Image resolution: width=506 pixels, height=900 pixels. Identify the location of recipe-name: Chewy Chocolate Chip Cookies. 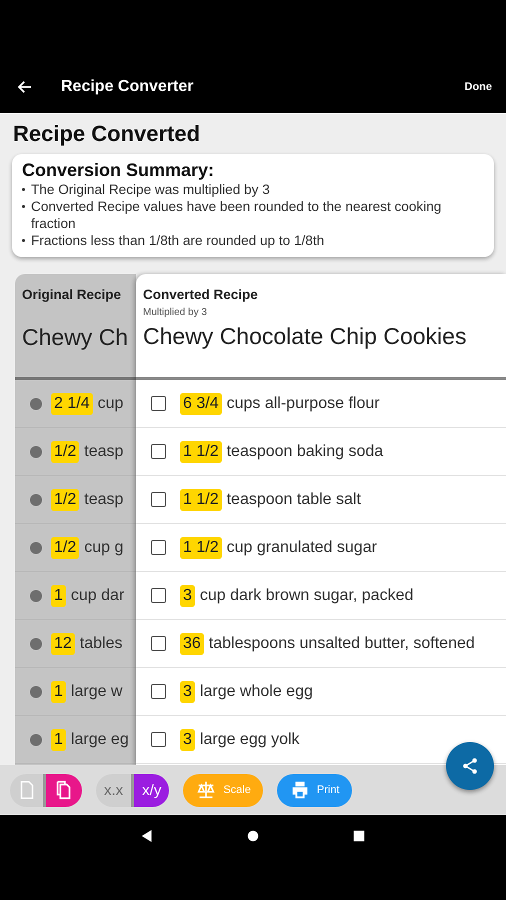
(304, 336).